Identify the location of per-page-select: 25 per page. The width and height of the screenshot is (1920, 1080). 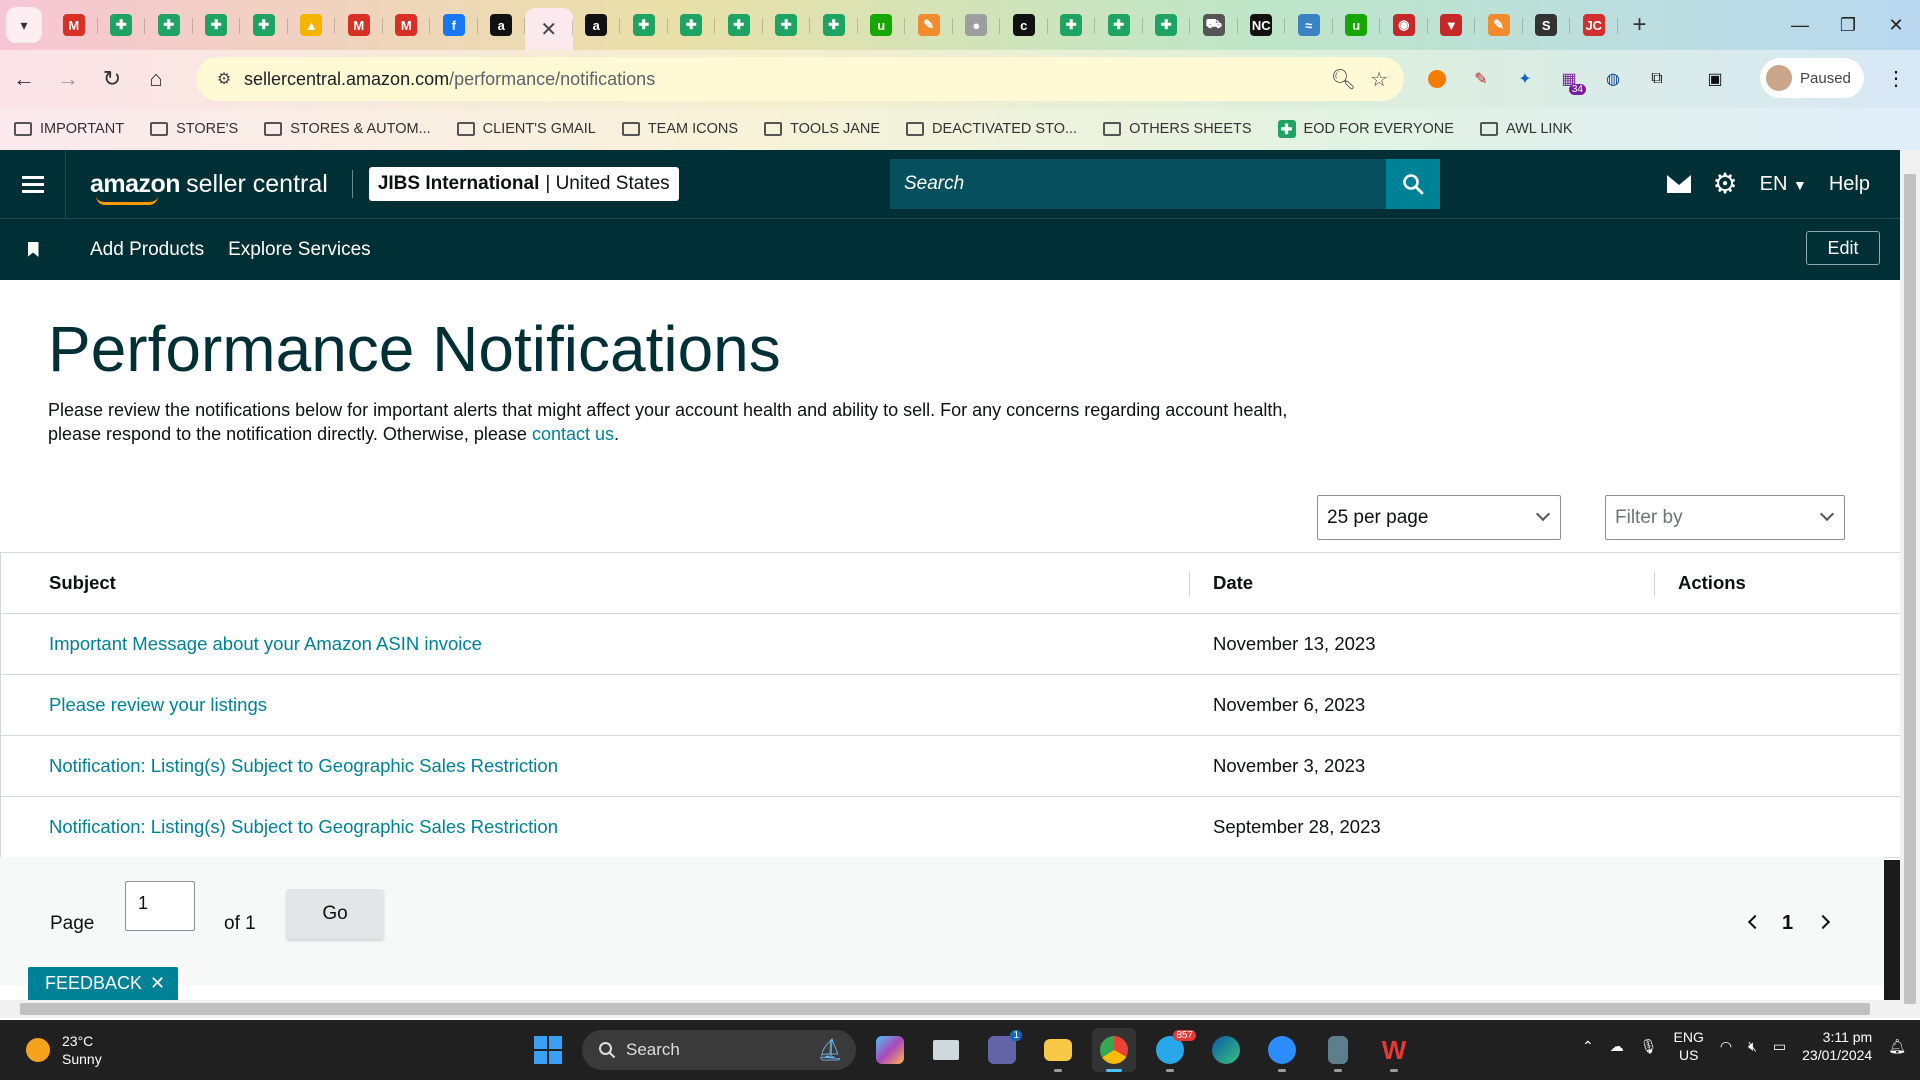
(1439, 517).